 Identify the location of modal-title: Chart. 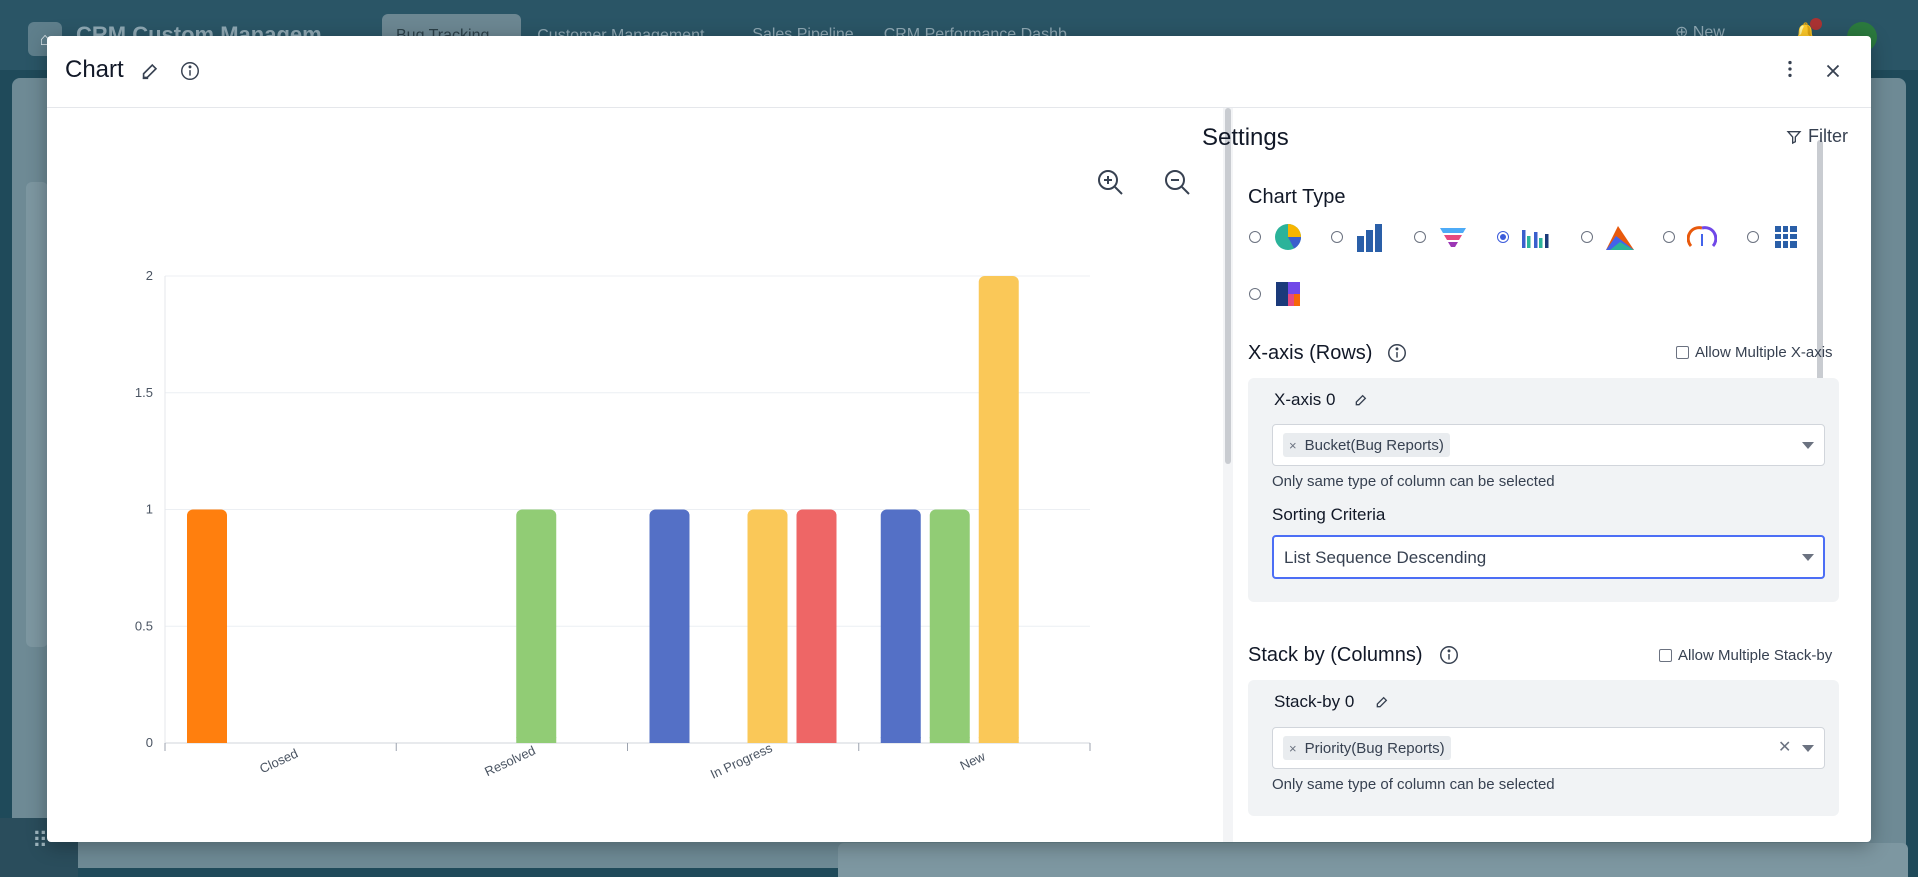
(94, 69).